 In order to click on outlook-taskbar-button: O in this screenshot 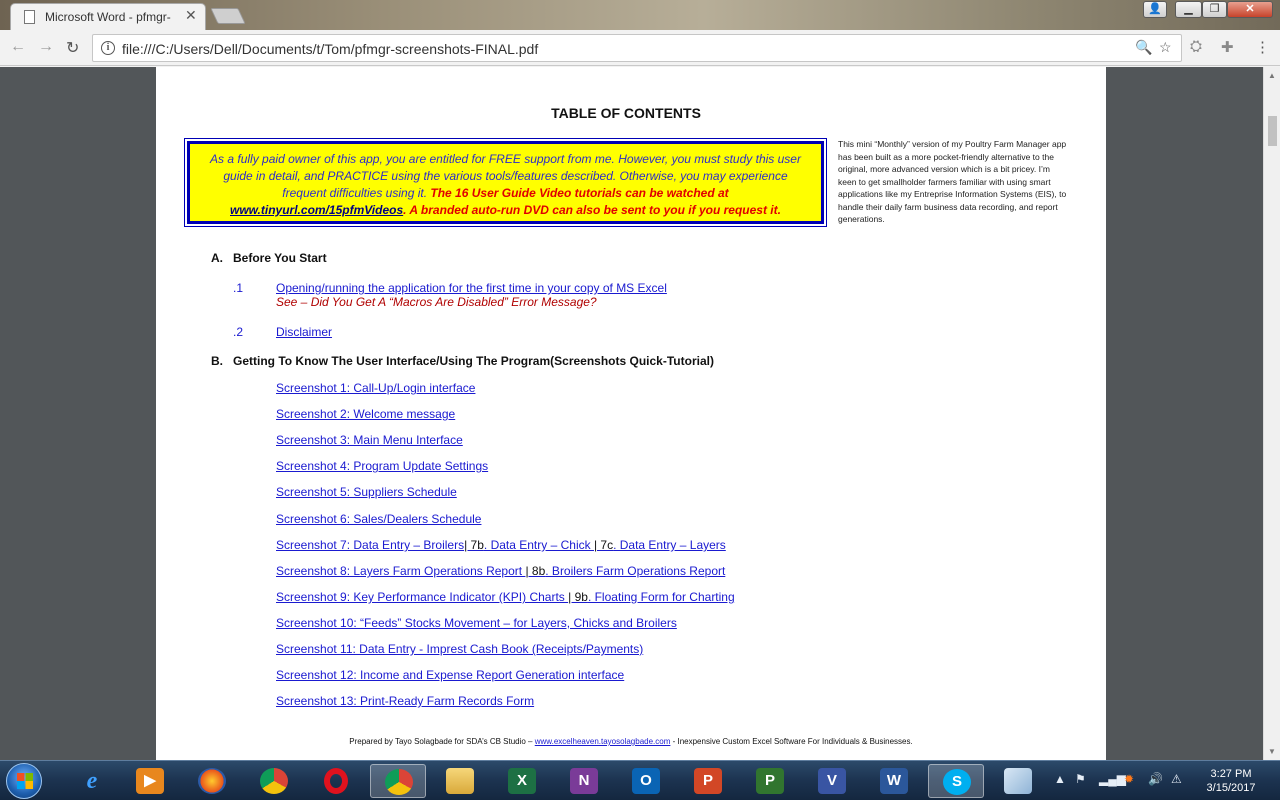, I will do `click(646, 781)`.